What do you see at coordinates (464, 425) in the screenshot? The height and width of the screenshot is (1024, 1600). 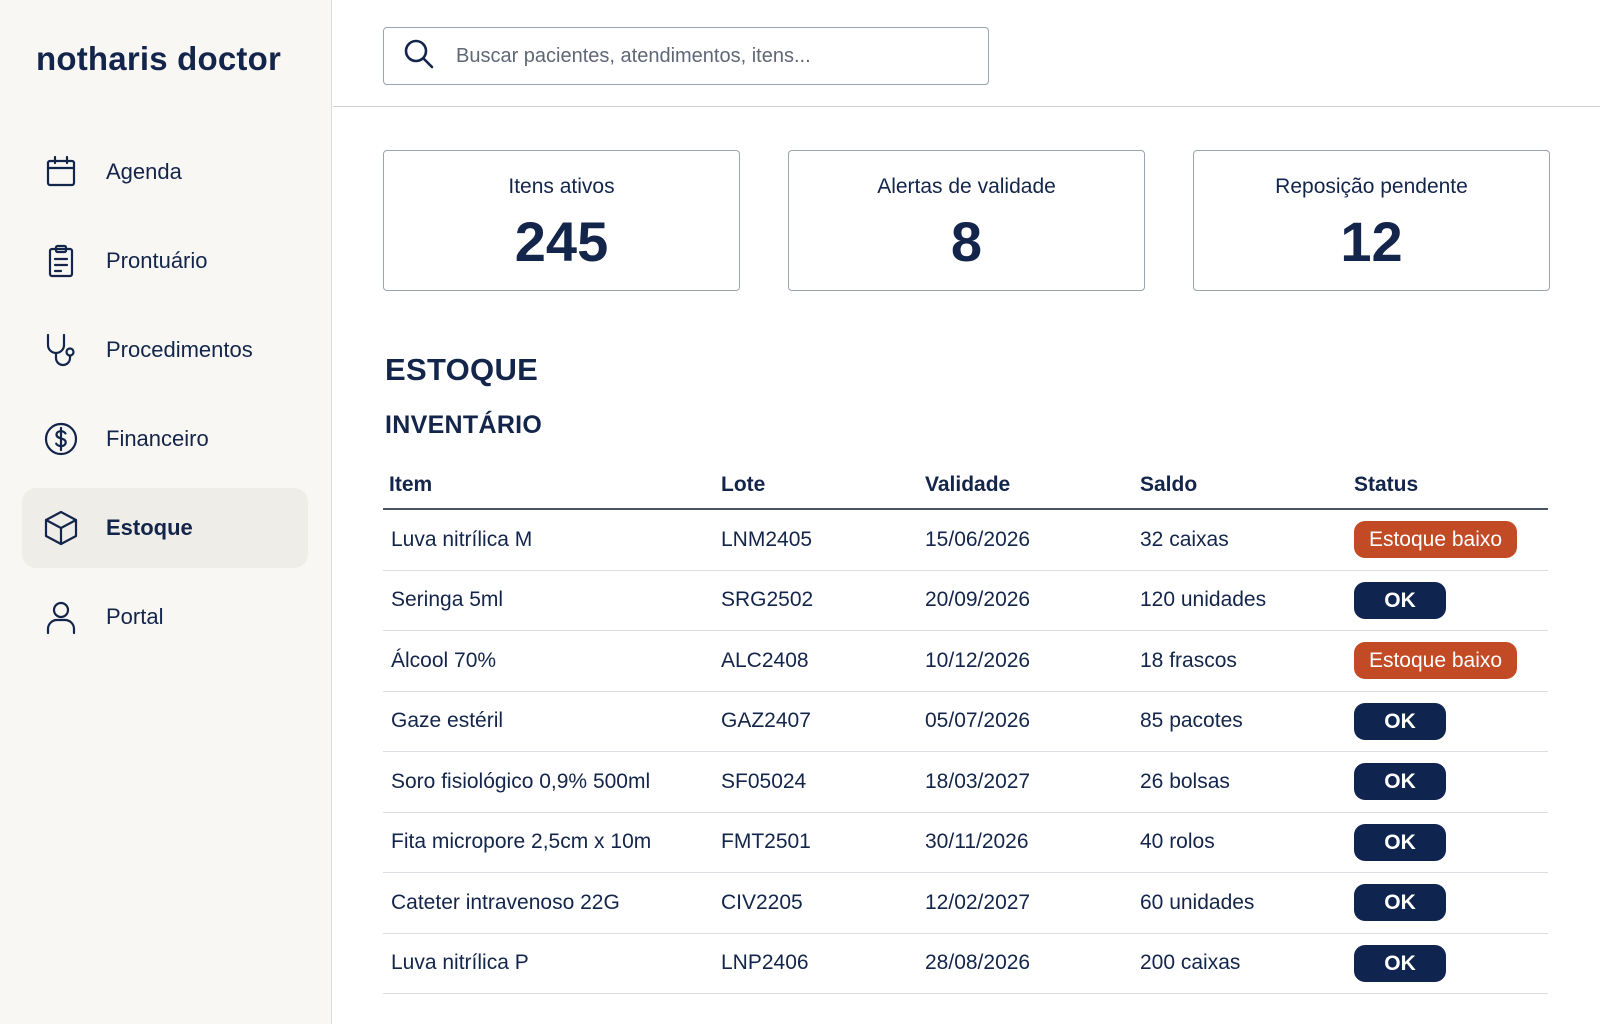 I see `section-subtitle: INVENTÁRIO` at bounding box center [464, 425].